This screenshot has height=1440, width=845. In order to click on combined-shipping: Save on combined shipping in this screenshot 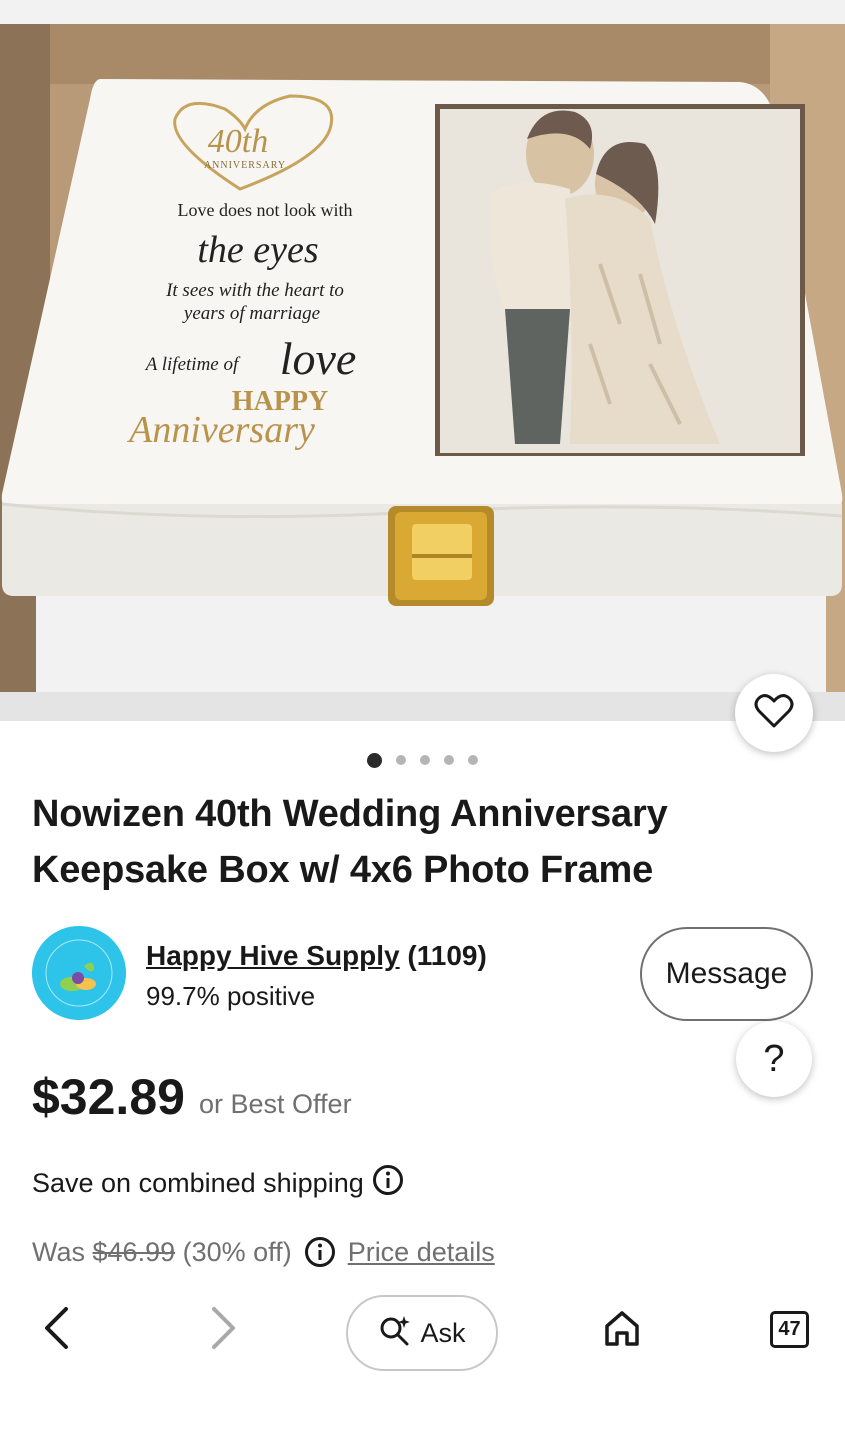, I will do `click(218, 1183)`.